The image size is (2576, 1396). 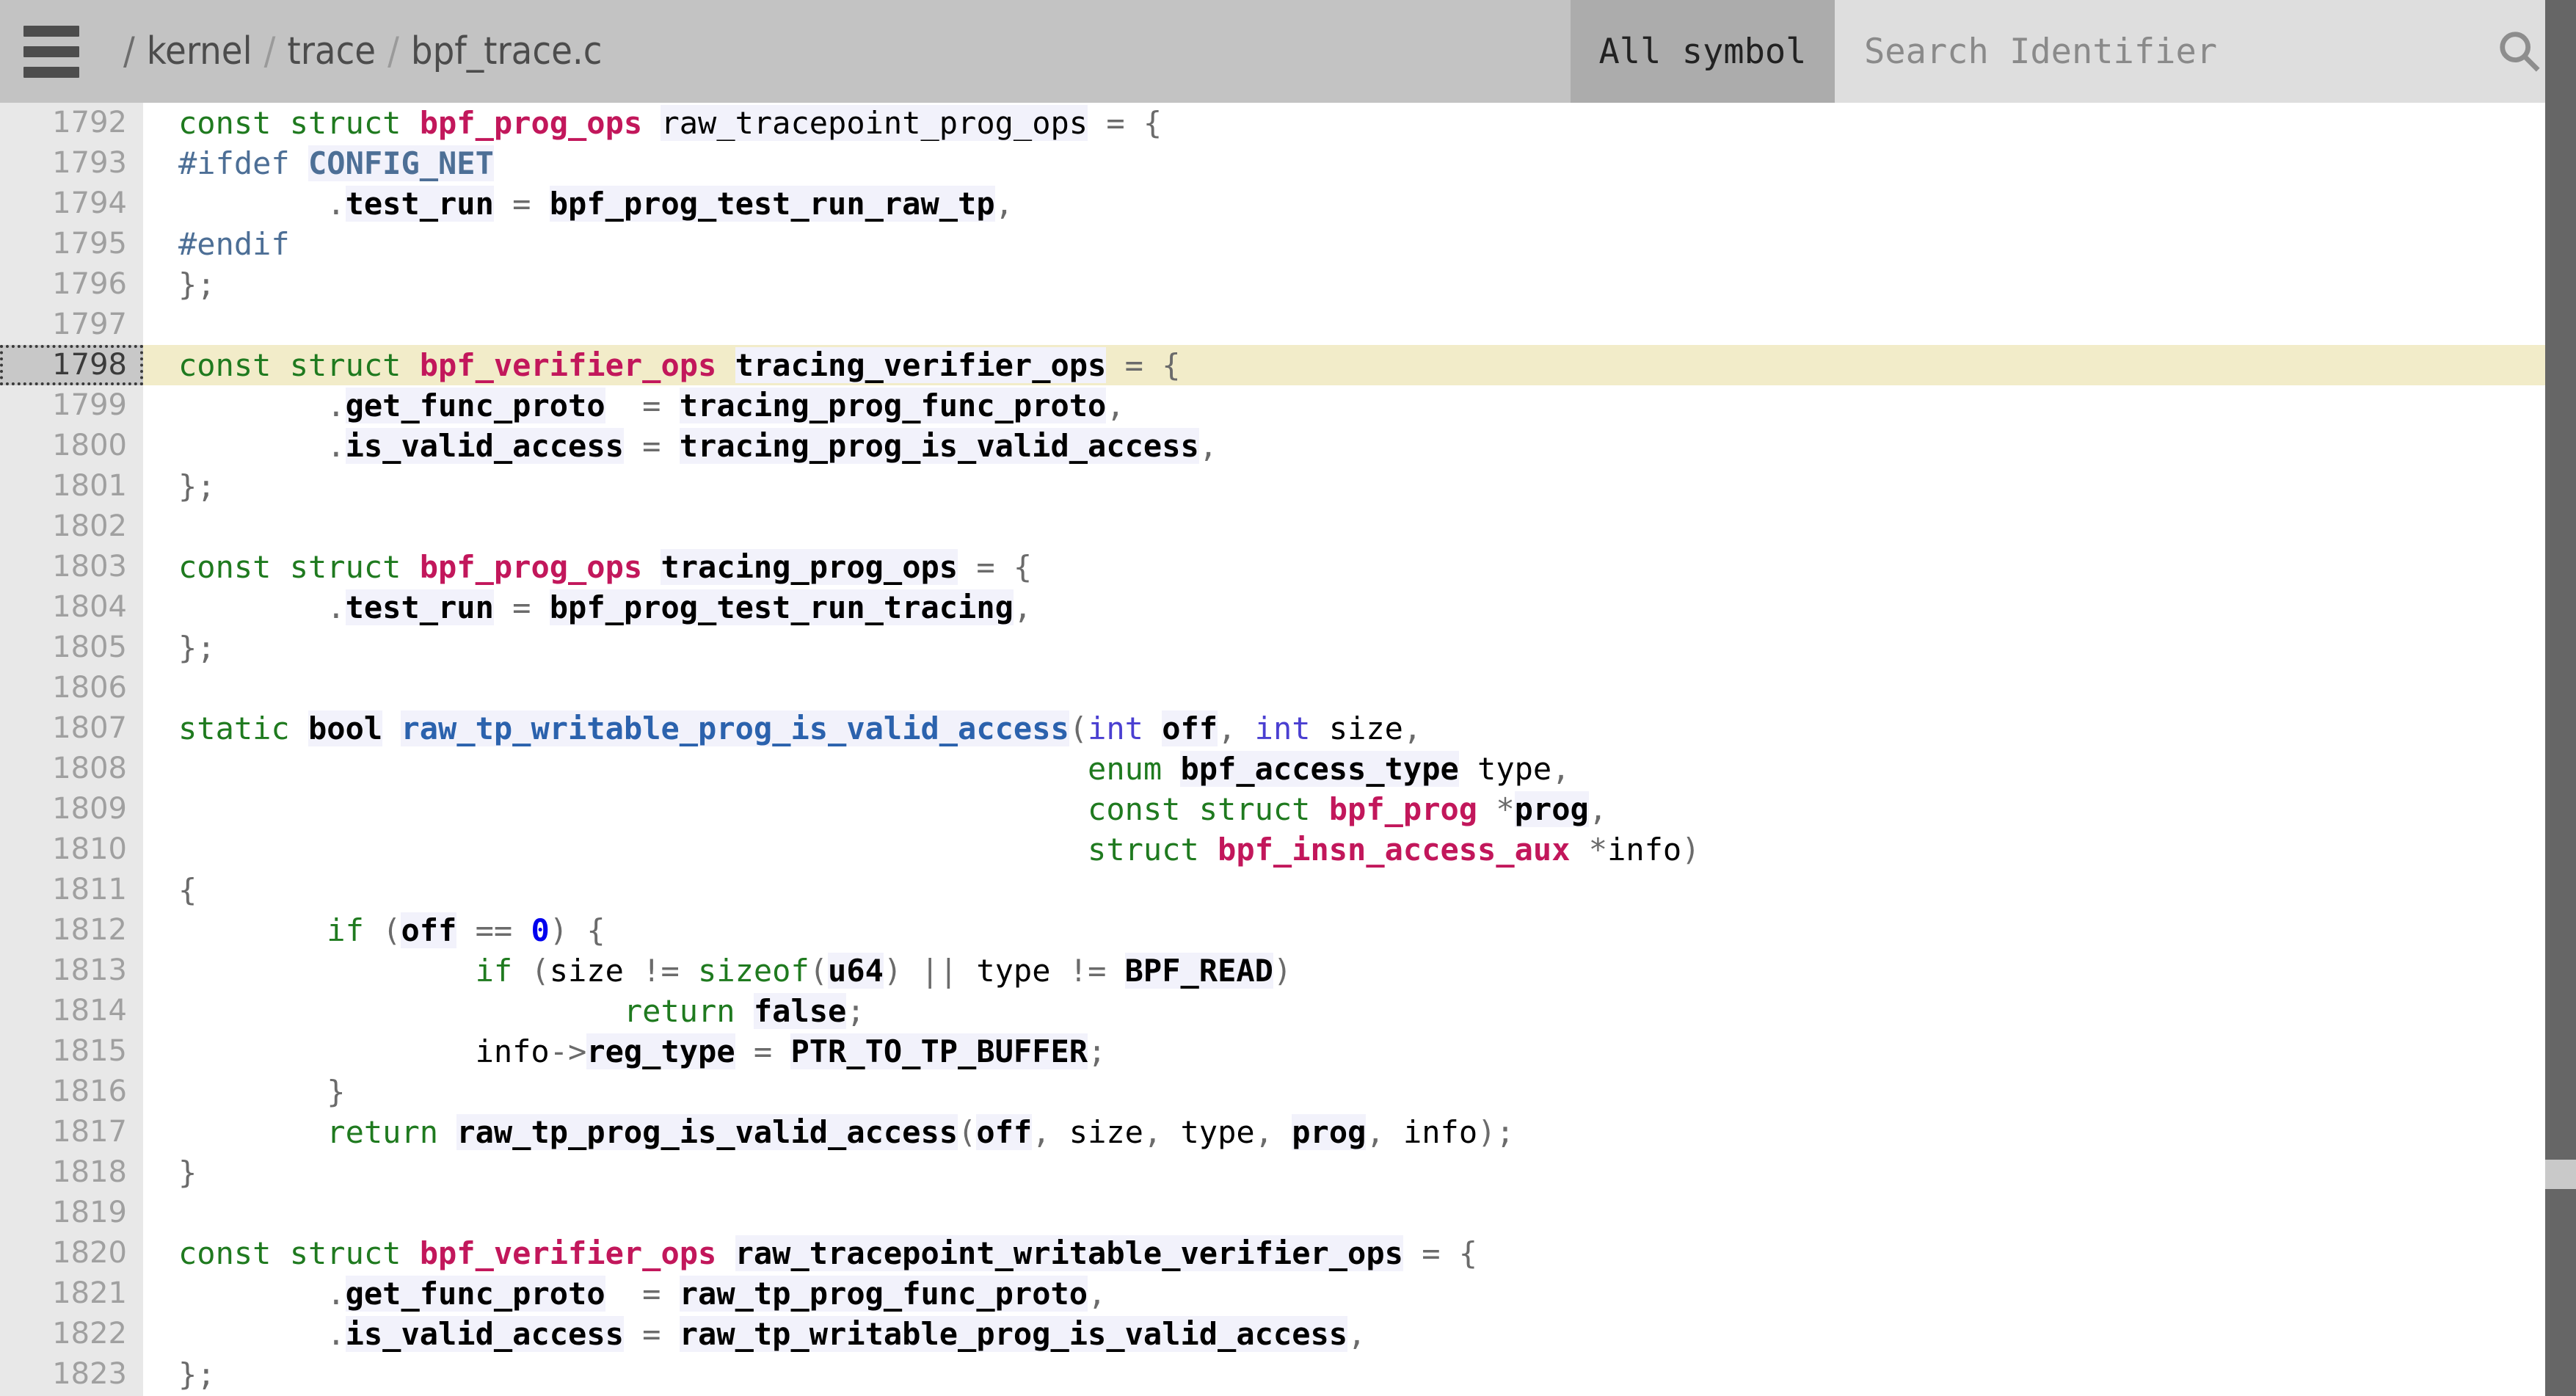 I want to click on line-number: 1816, so click(x=71, y=1092).